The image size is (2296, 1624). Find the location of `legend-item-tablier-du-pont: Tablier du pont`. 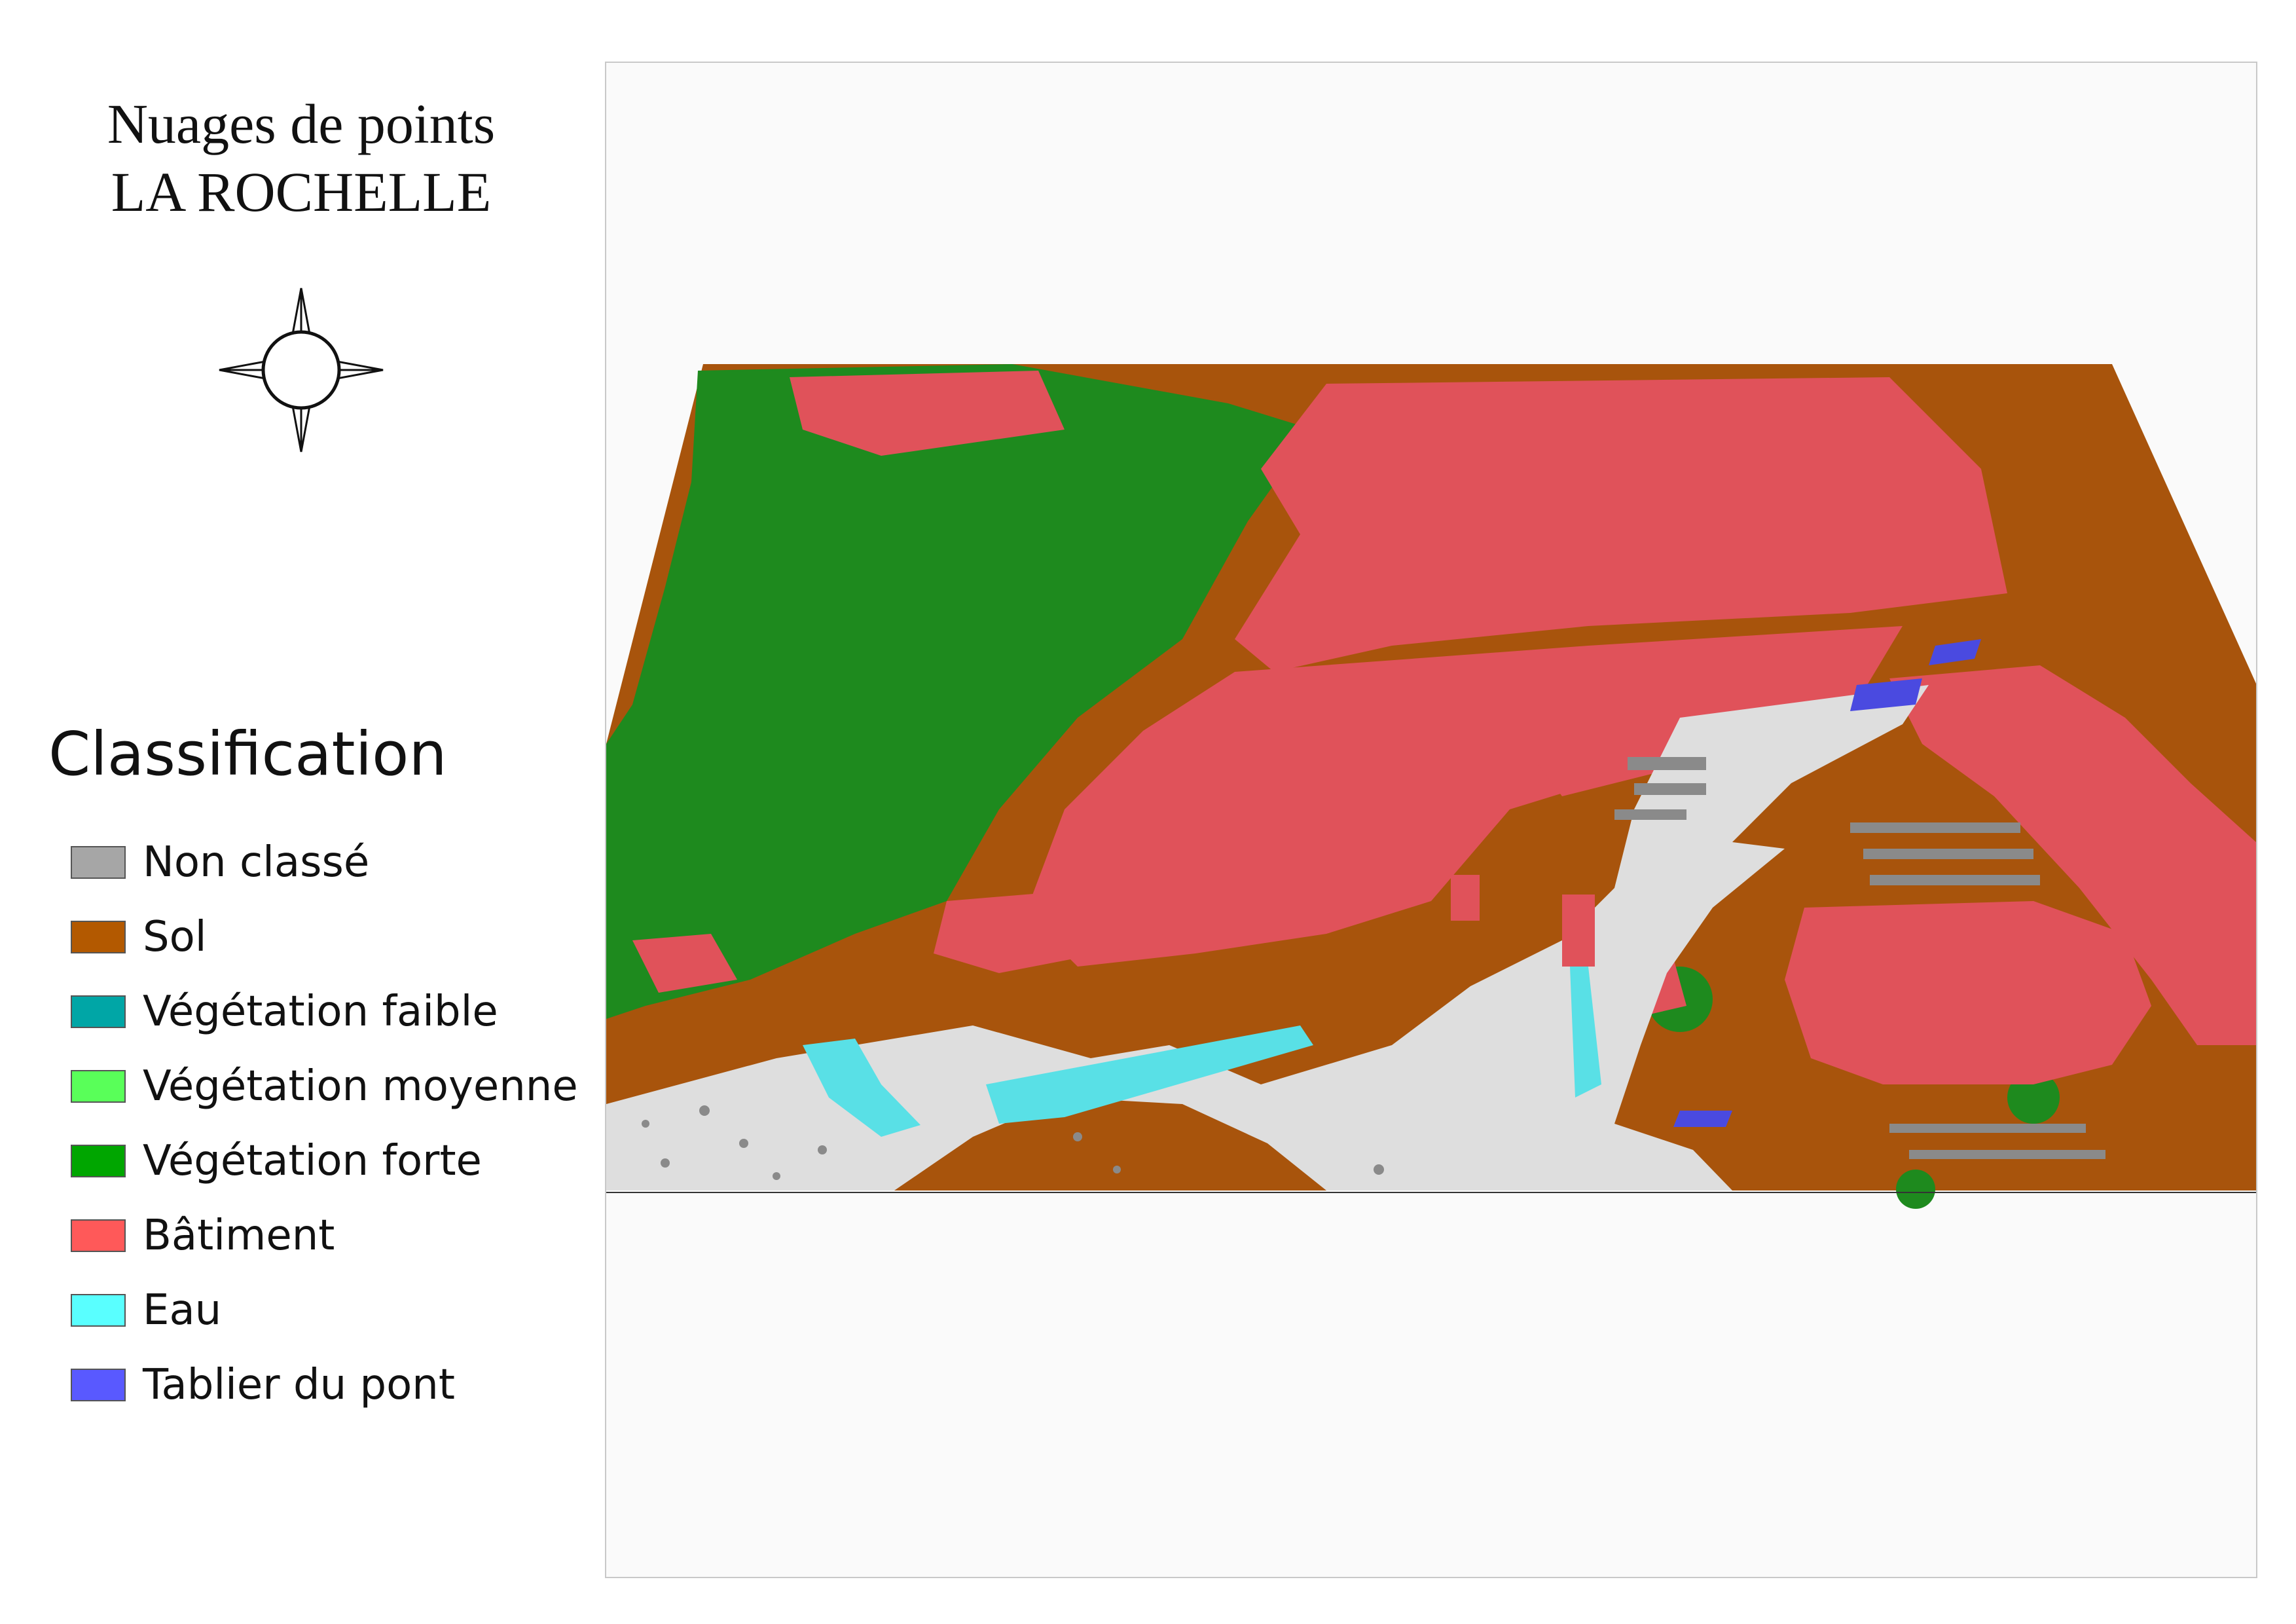

legend-item-tablier-du-pont: Tablier du pont is located at coordinates (332, 1385).